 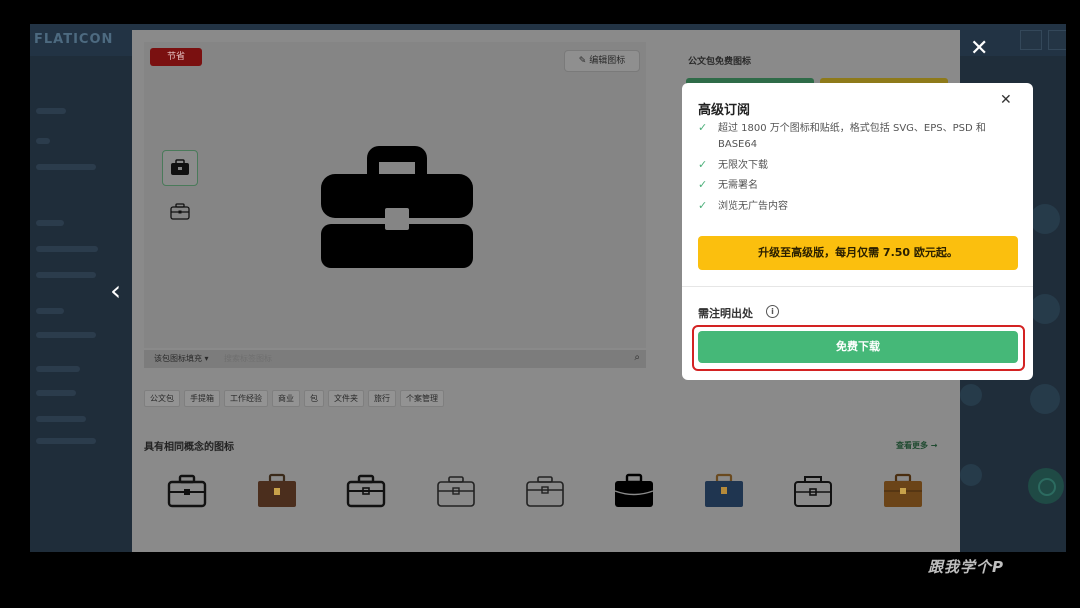 What do you see at coordinates (857, 207) in the screenshot?
I see `feature-item: ✓ 浏览无广告内容` at bounding box center [857, 207].